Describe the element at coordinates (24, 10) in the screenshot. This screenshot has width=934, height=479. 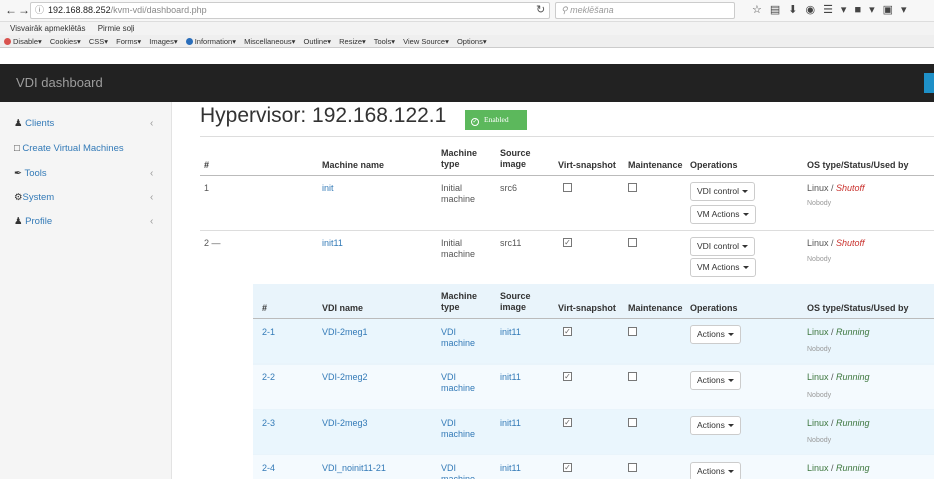
I see `forward-icon: →` at that location.